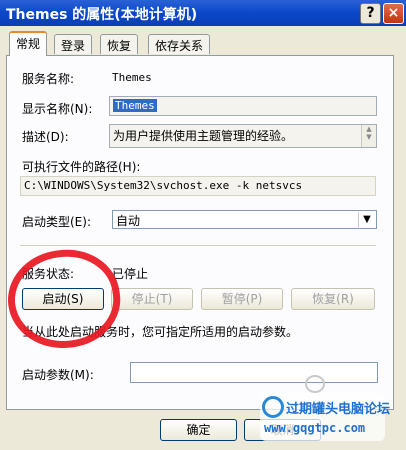  What do you see at coordinates (242, 299) in the screenshot?
I see `pause-button: 暂停(P)` at bounding box center [242, 299].